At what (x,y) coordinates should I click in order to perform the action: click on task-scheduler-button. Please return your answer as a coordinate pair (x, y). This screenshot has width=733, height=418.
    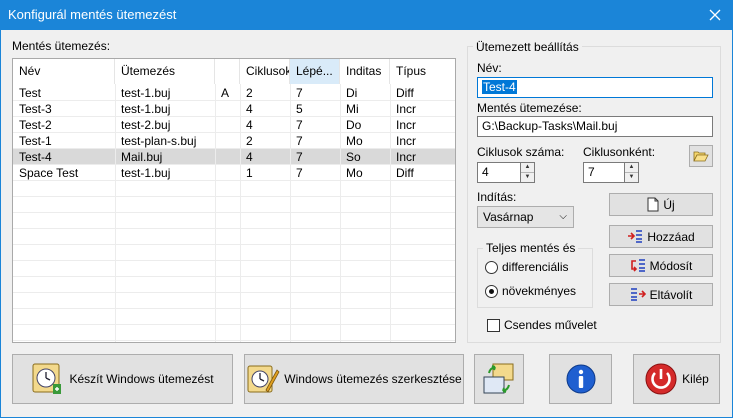
    Looking at the image, I should click on (499, 379).